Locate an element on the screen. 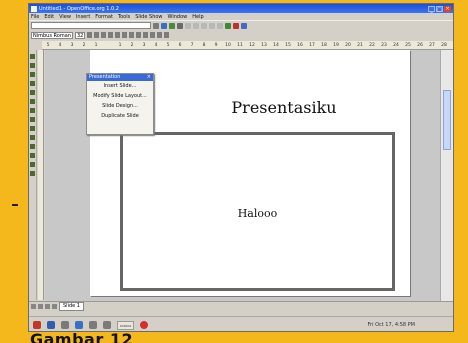 This screenshot has width=468, height=343. navigator-icon is located at coordinates (228, 25).